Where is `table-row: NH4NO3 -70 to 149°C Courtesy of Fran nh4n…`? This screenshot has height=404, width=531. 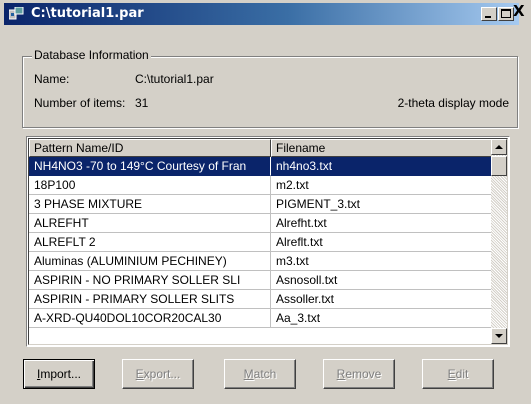
table-row: NH4NO3 -70 to 149°C Courtesy of Fran nh4n… is located at coordinates (261, 166).